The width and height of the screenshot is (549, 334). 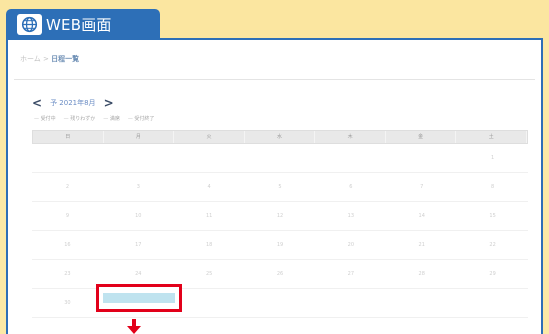 What do you see at coordinates (37, 103) in the screenshot?
I see `prev-month-button: <` at bounding box center [37, 103].